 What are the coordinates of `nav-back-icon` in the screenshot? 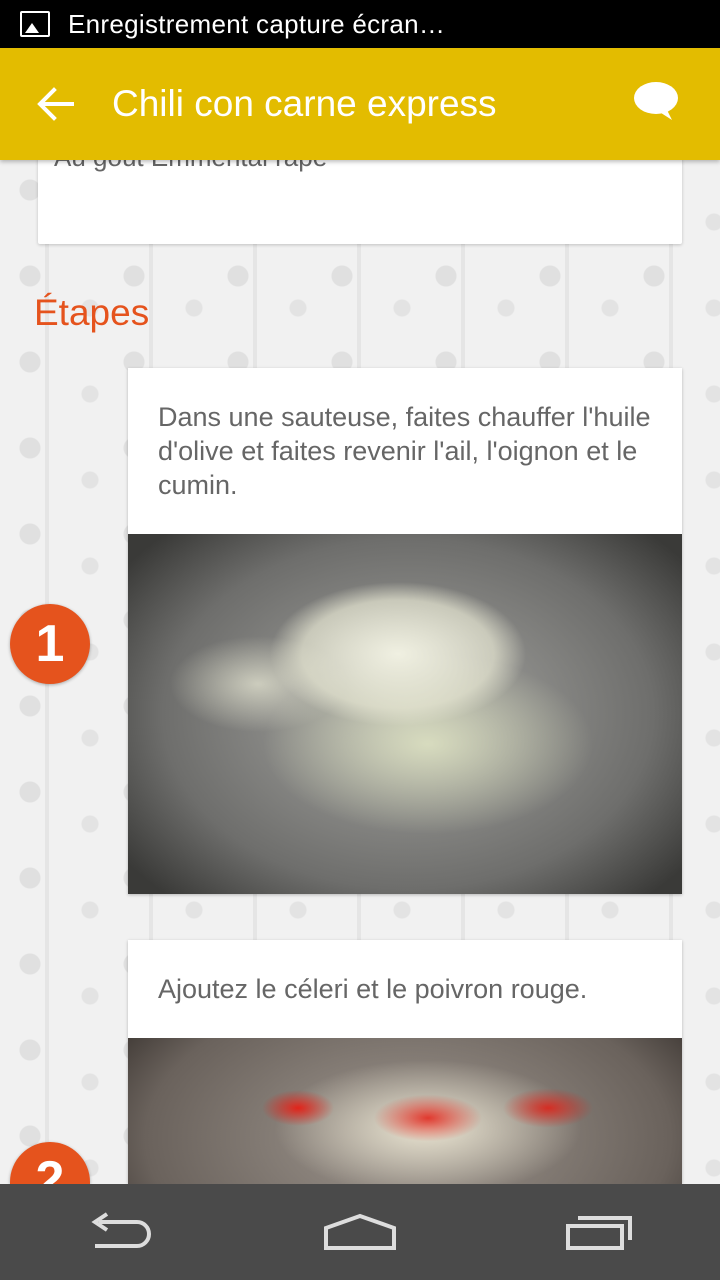 It's located at (121, 1230).